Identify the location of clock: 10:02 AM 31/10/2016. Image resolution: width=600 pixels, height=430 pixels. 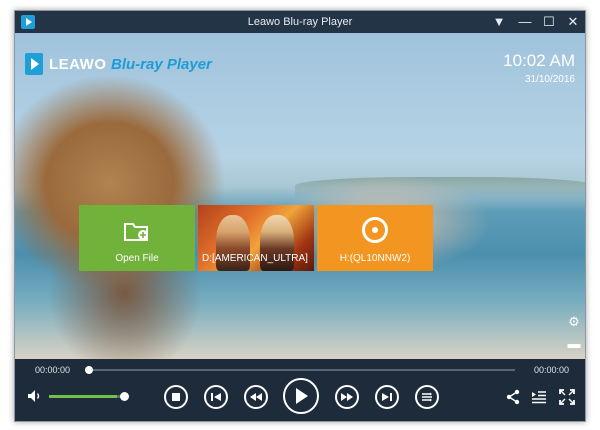
(539, 68).